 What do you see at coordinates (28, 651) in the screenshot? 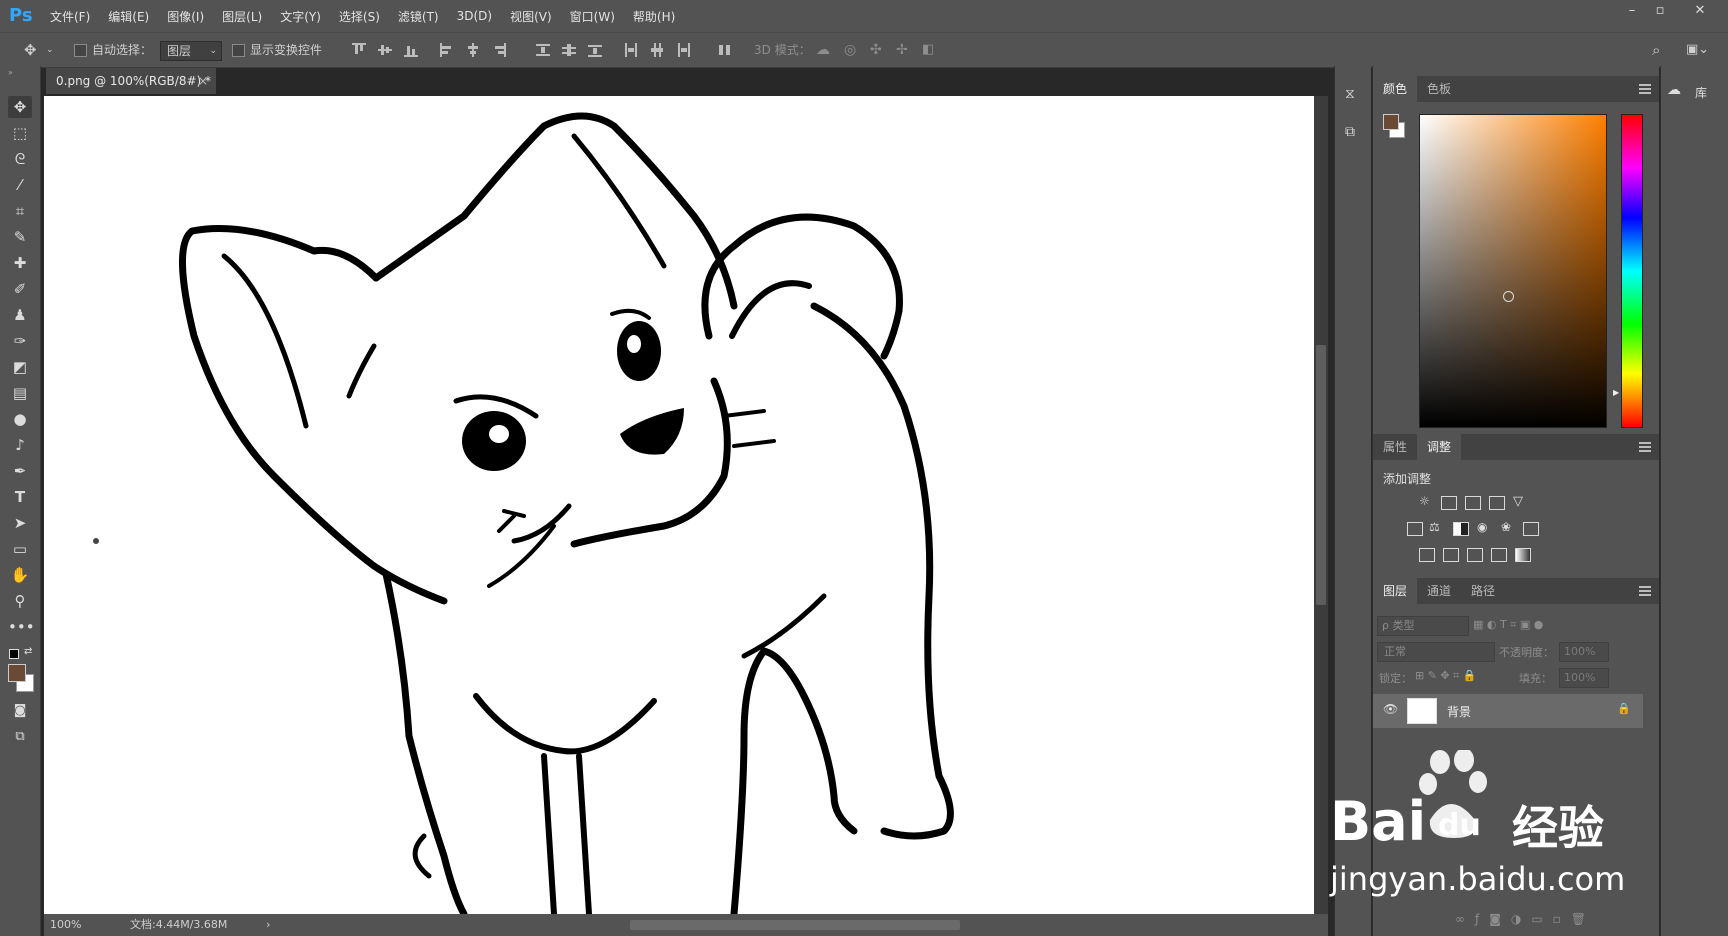
I see `swap-colors-icon: ⇄` at bounding box center [28, 651].